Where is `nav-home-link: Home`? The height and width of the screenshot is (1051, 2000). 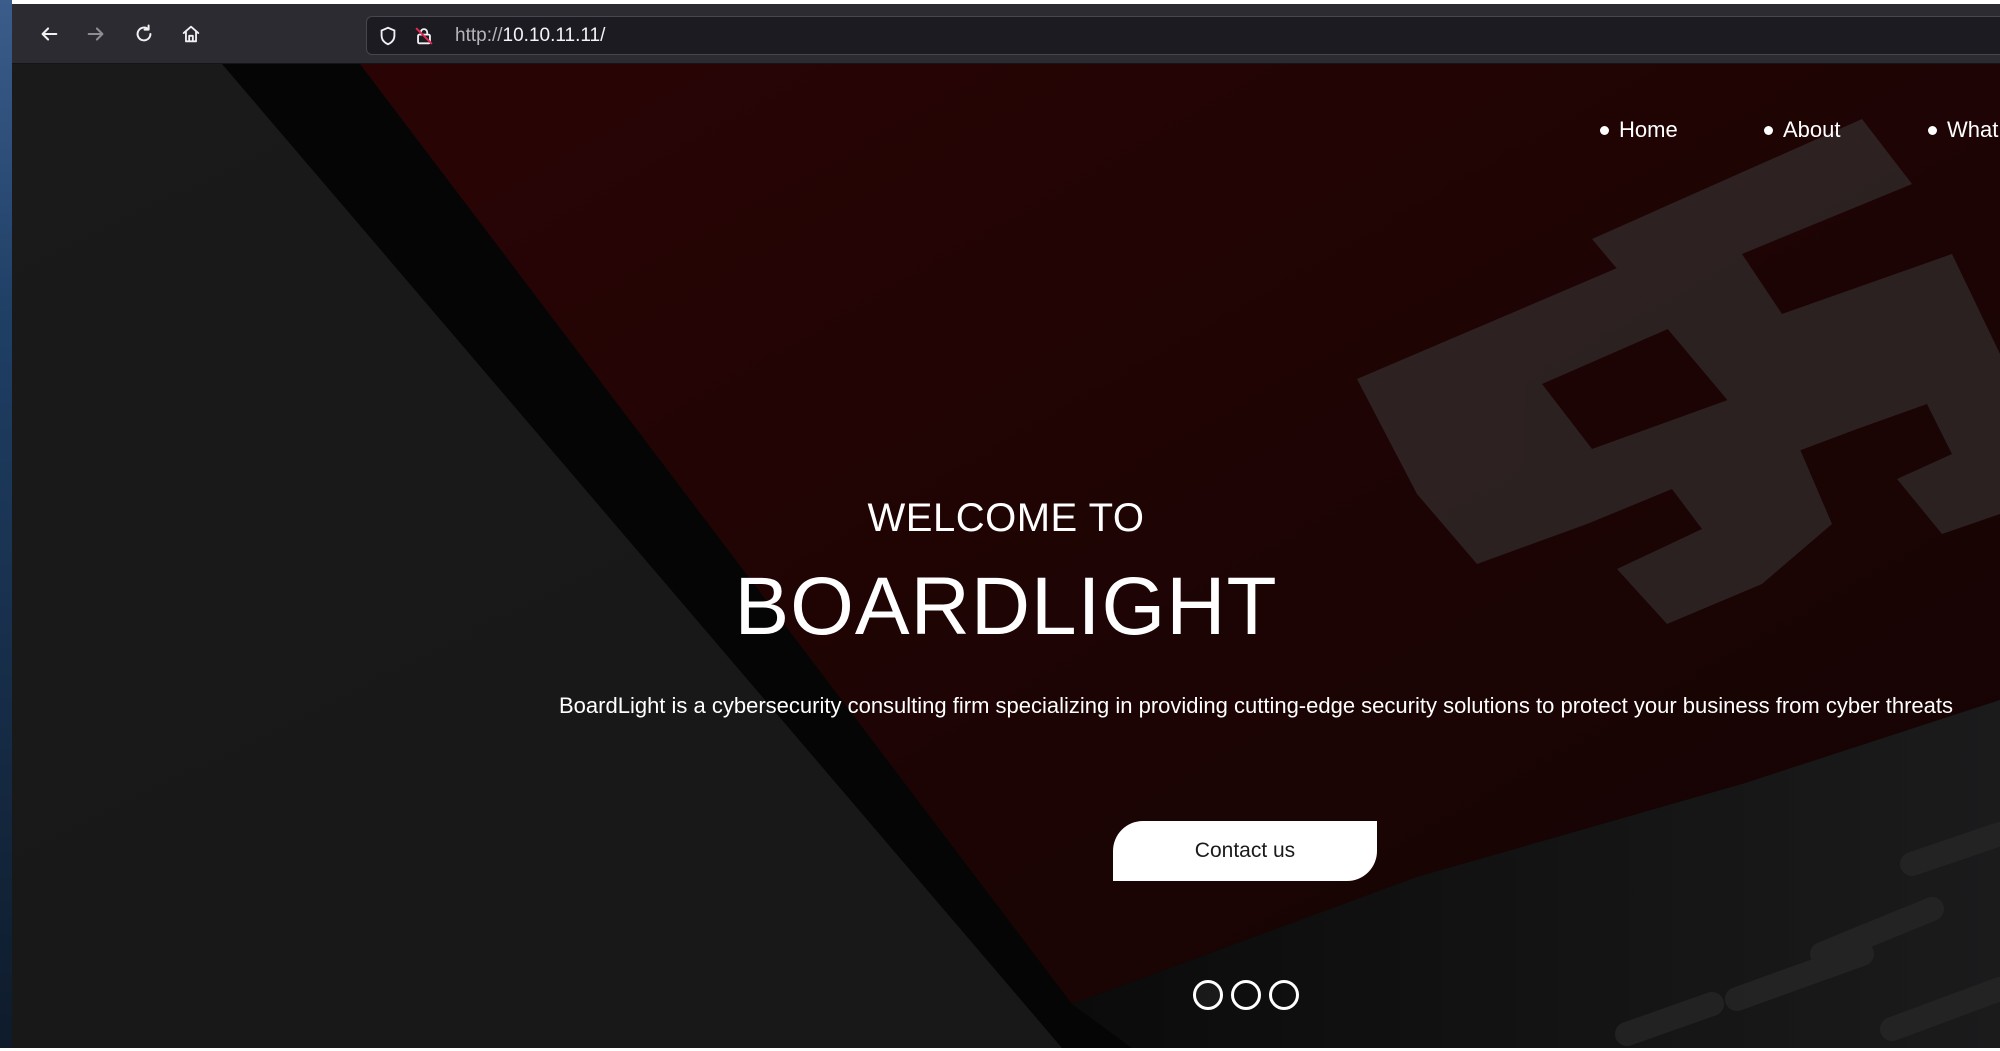
nav-home-link: Home is located at coordinates (1639, 130).